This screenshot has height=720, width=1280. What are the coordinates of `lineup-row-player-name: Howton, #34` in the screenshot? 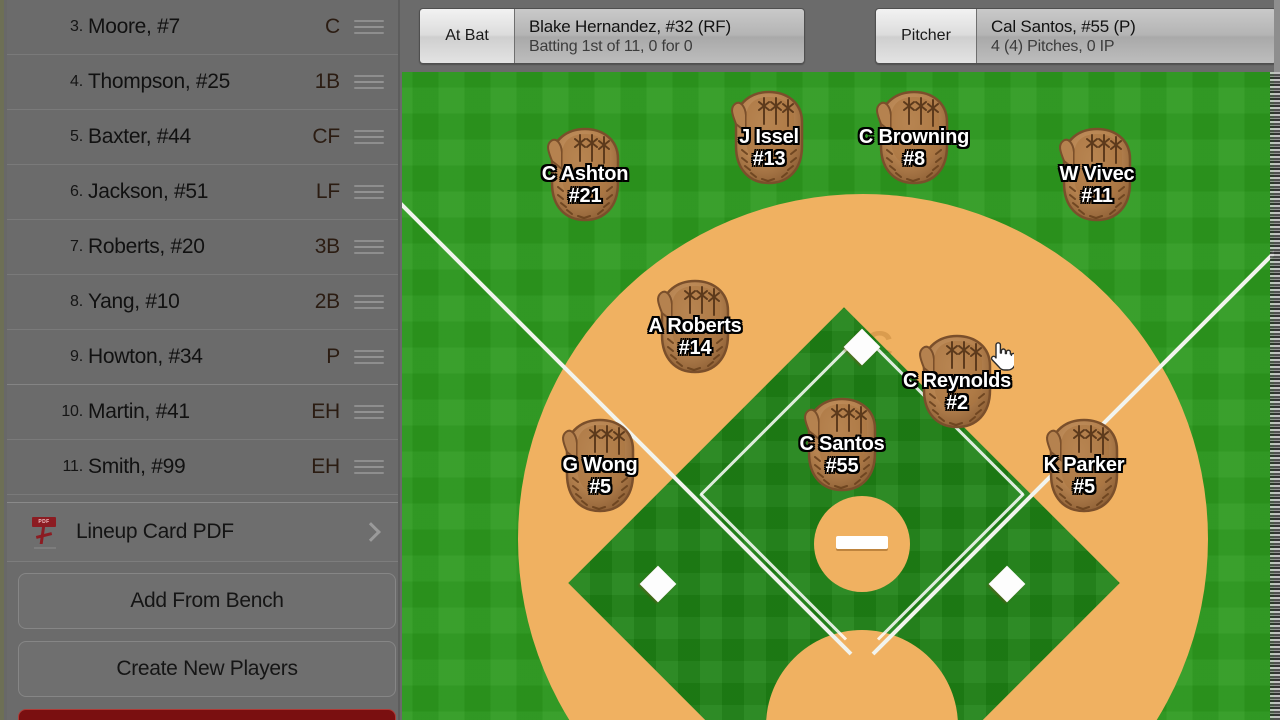 It's located at (145, 356).